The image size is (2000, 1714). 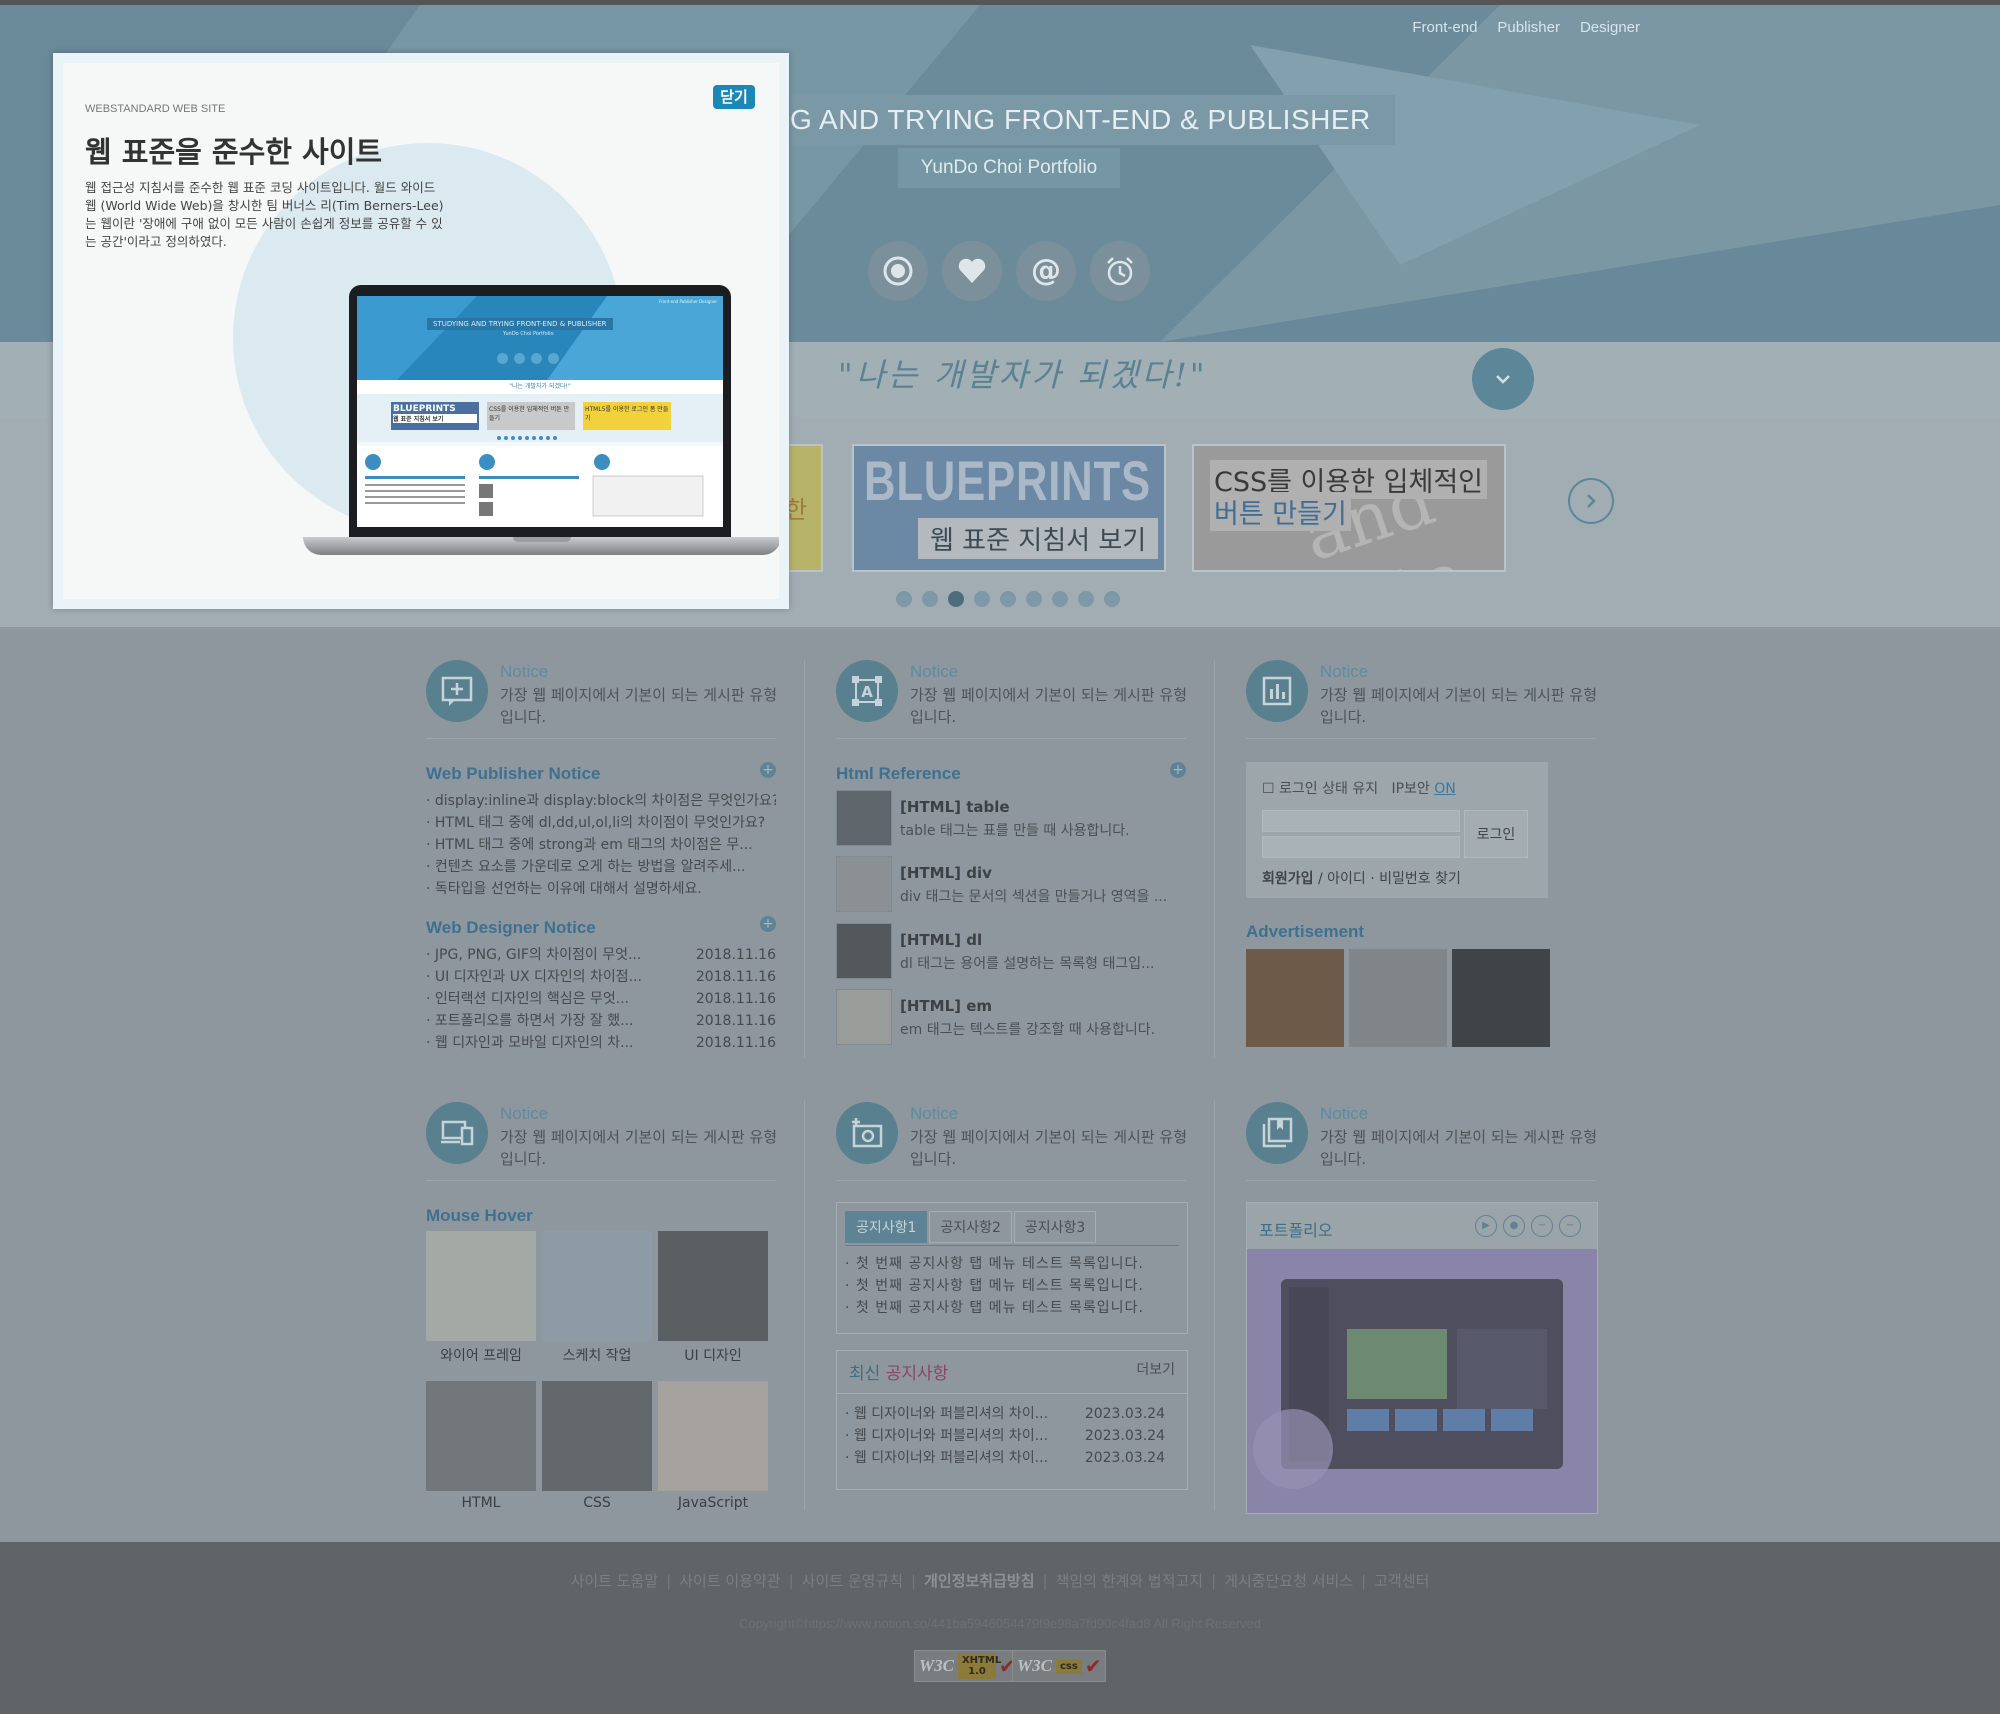 What do you see at coordinates (1610, 27) in the screenshot?
I see `nav-designer: Designer` at bounding box center [1610, 27].